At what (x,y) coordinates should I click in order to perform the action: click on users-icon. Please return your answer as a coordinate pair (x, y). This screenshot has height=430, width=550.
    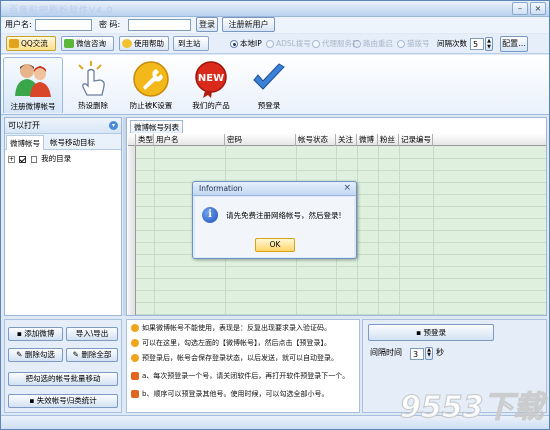
    Looking at the image, I should click on (33, 80).